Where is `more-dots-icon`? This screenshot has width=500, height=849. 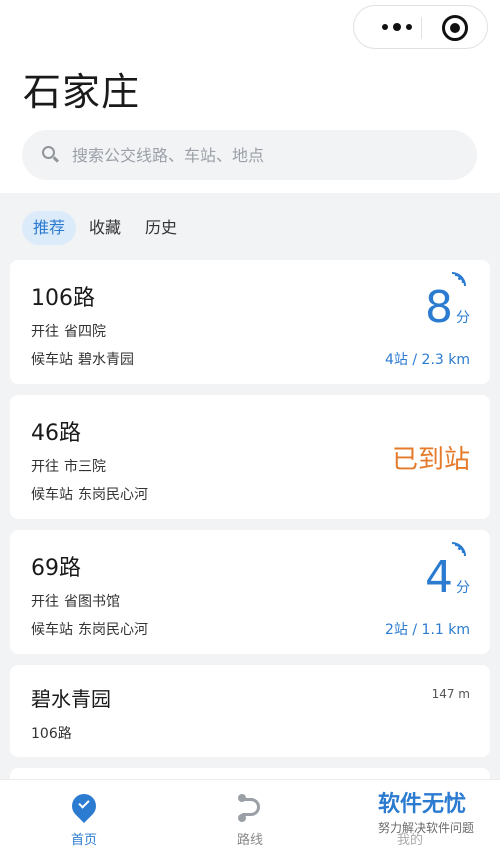 more-dots-icon is located at coordinates (397, 27).